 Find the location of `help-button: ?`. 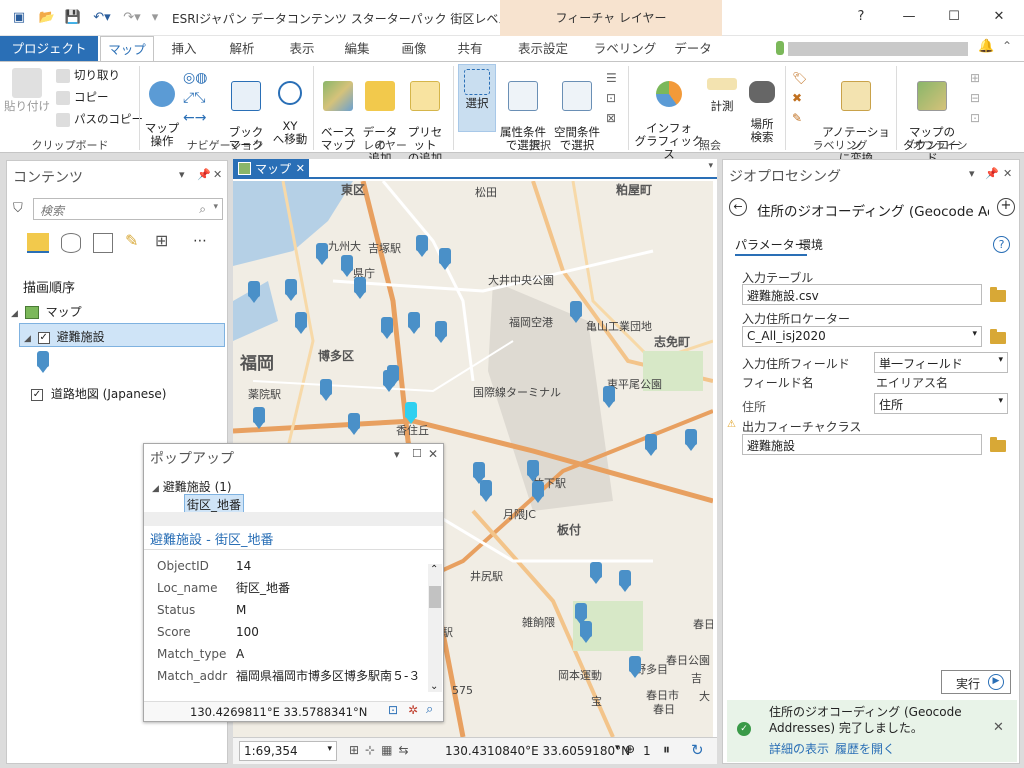

help-button: ? is located at coordinates (861, 17).